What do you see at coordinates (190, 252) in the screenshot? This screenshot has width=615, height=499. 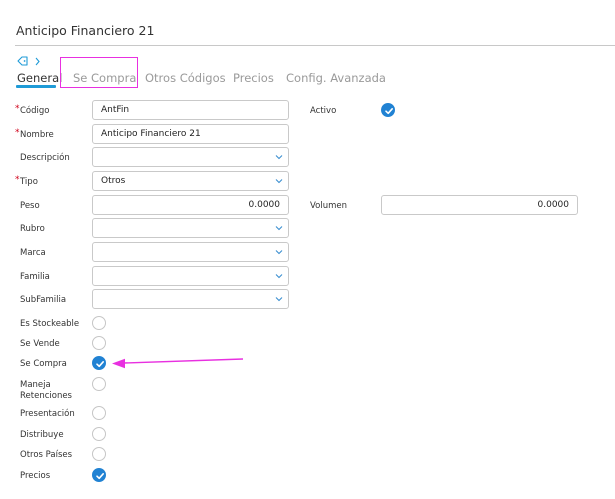 I see `marca-select` at bounding box center [190, 252].